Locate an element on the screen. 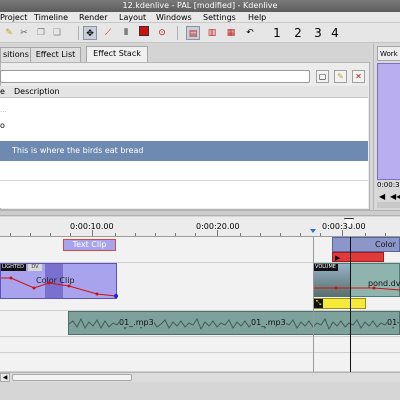 This screenshot has width=400, height=400. tab-label: Work is located at coordinates (389, 54).